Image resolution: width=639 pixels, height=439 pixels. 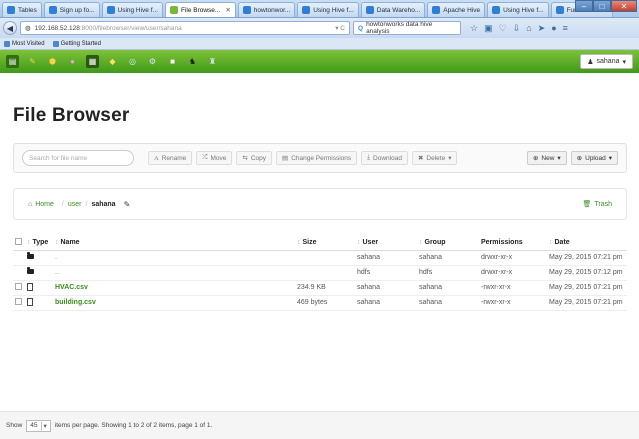 I want to click on browser-tab: Apache Hive, so click(x=456, y=9).